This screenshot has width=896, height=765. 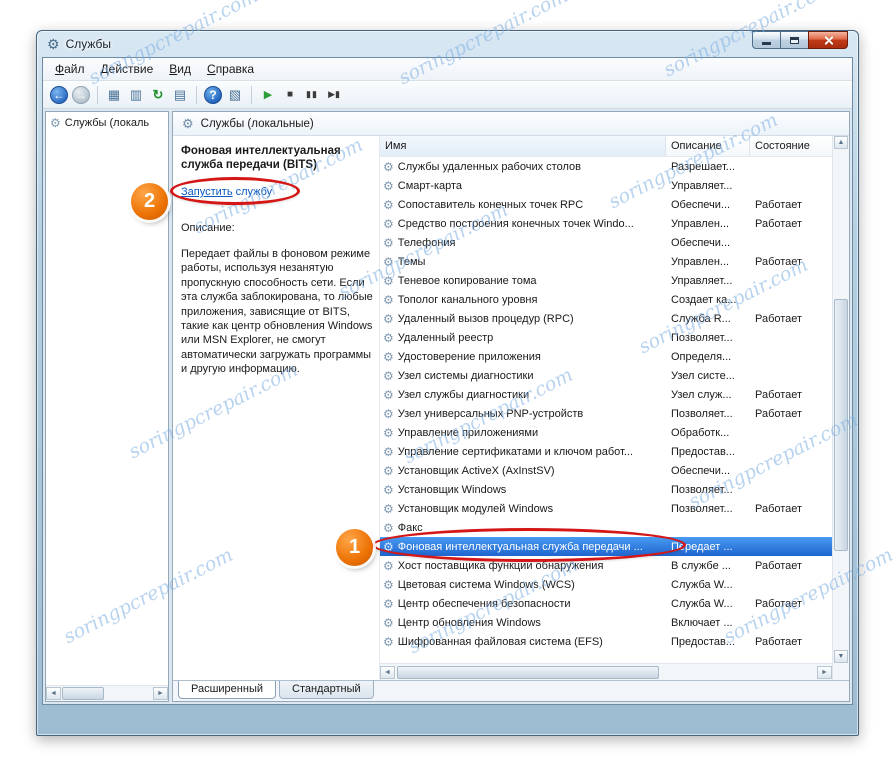 I want to click on service-name-text: Установщик Windows, so click(x=452, y=489).